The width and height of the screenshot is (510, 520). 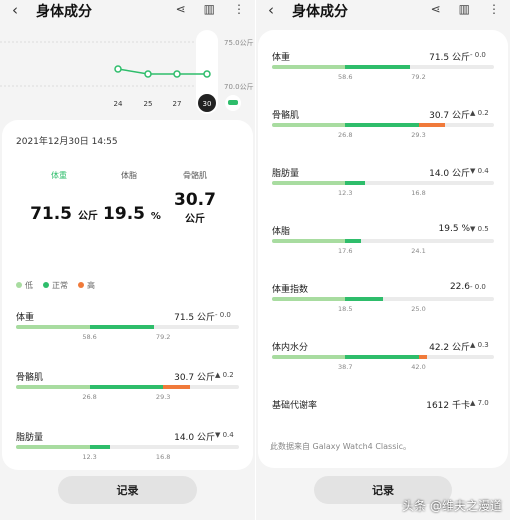 I want to click on day-label: 27, so click(x=177, y=104).